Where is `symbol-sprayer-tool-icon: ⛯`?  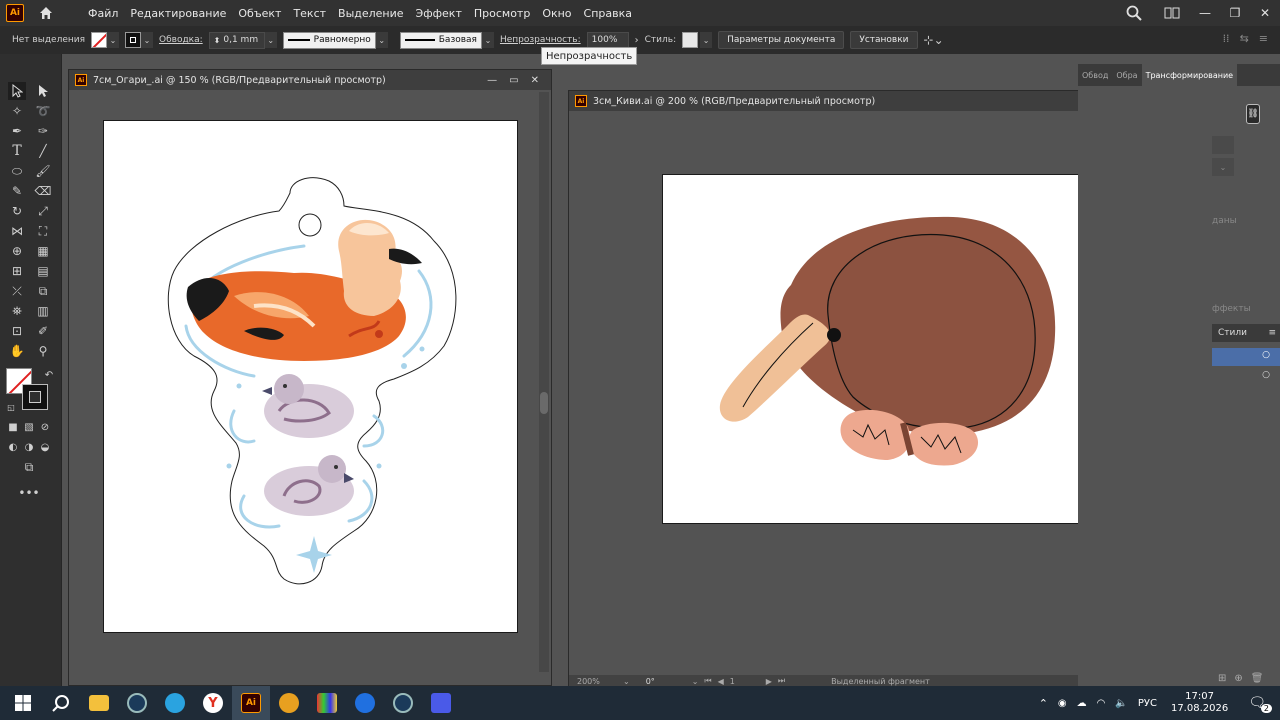 symbol-sprayer-tool-icon: ⛯ is located at coordinates (17, 311).